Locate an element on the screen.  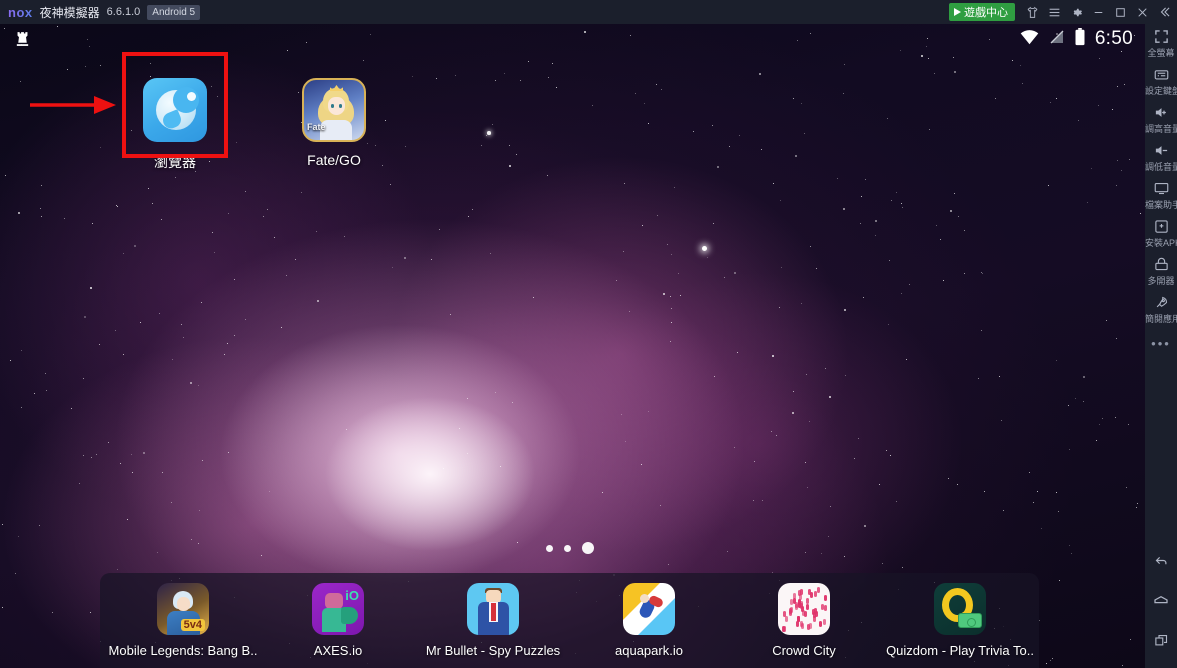
skin-icon is located at coordinates (1032, 12).